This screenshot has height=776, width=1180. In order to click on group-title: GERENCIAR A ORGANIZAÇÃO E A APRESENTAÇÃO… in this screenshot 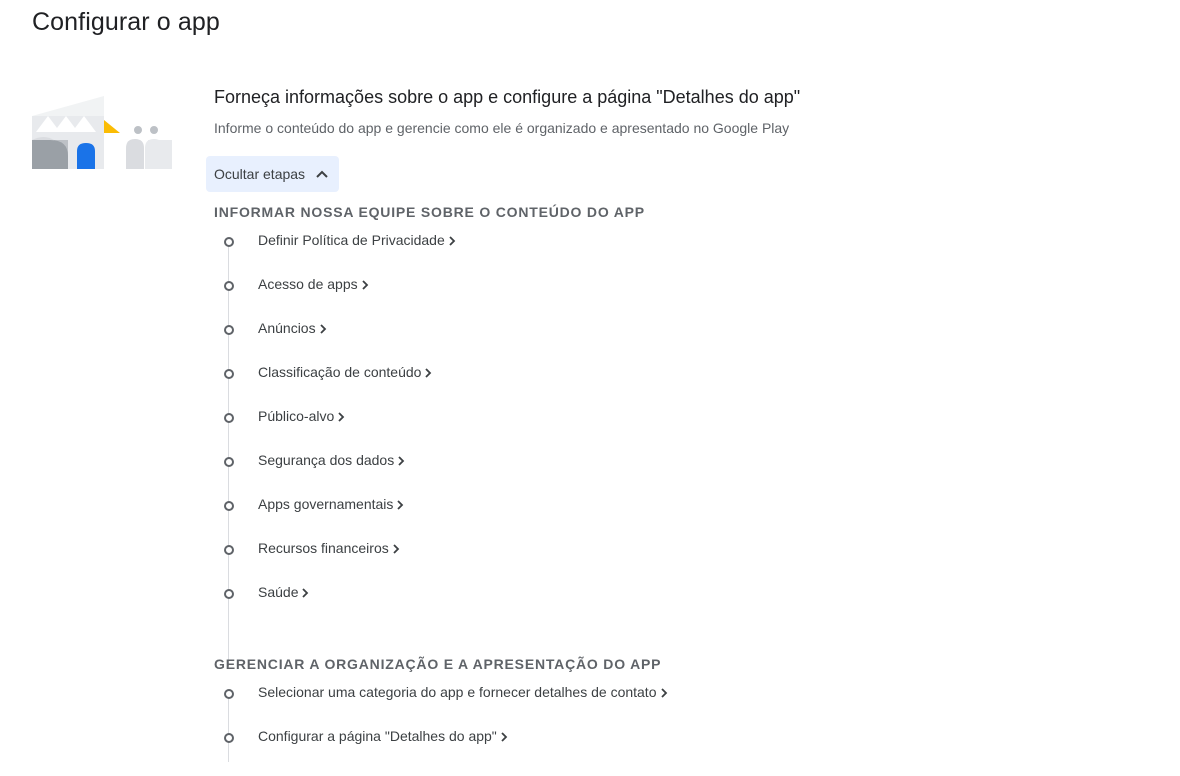, I will do `click(438, 664)`.